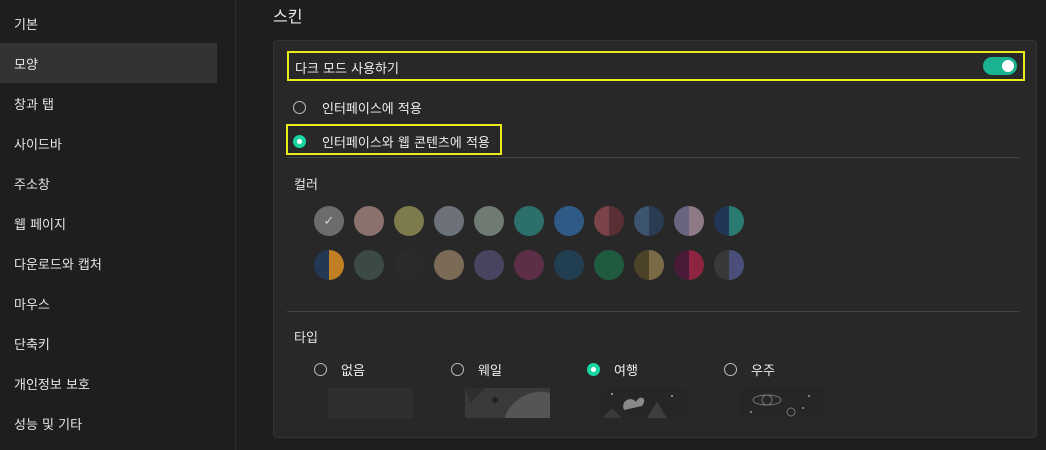 The height and width of the screenshot is (450, 1046). I want to click on sidebar-item-label: 기본, so click(26, 25).